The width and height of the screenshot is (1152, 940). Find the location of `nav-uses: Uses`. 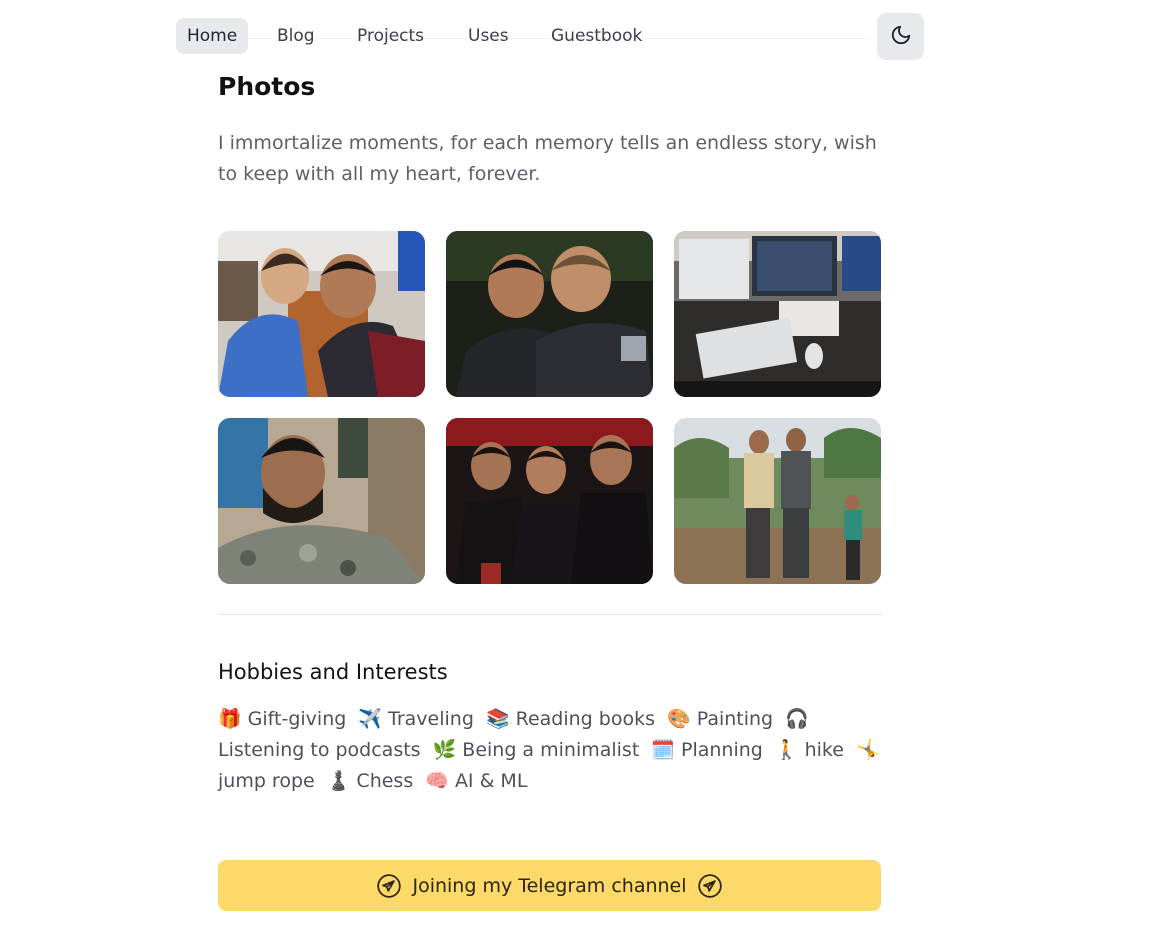

nav-uses: Uses is located at coordinates (488, 36).